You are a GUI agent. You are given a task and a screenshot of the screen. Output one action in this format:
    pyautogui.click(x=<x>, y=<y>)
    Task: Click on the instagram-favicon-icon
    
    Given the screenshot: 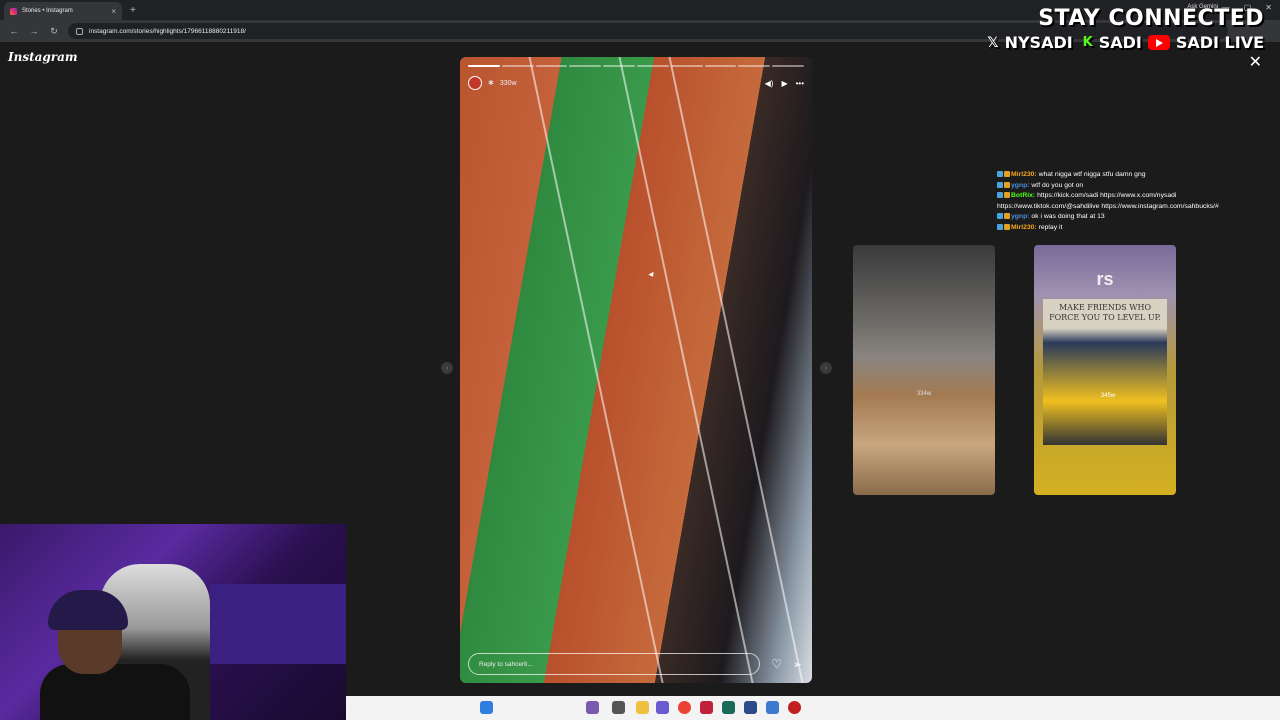 What is the action you would take?
    pyautogui.click(x=13, y=11)
    